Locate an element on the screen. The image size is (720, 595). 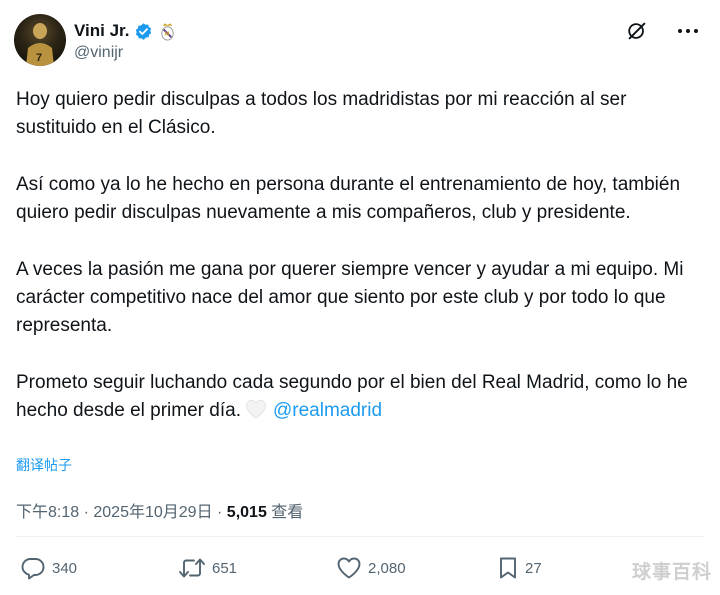
tweet-meta: 下午8:18 · 2025年10月29日 · 5,015 查看 is located at coordinates (159, 510).